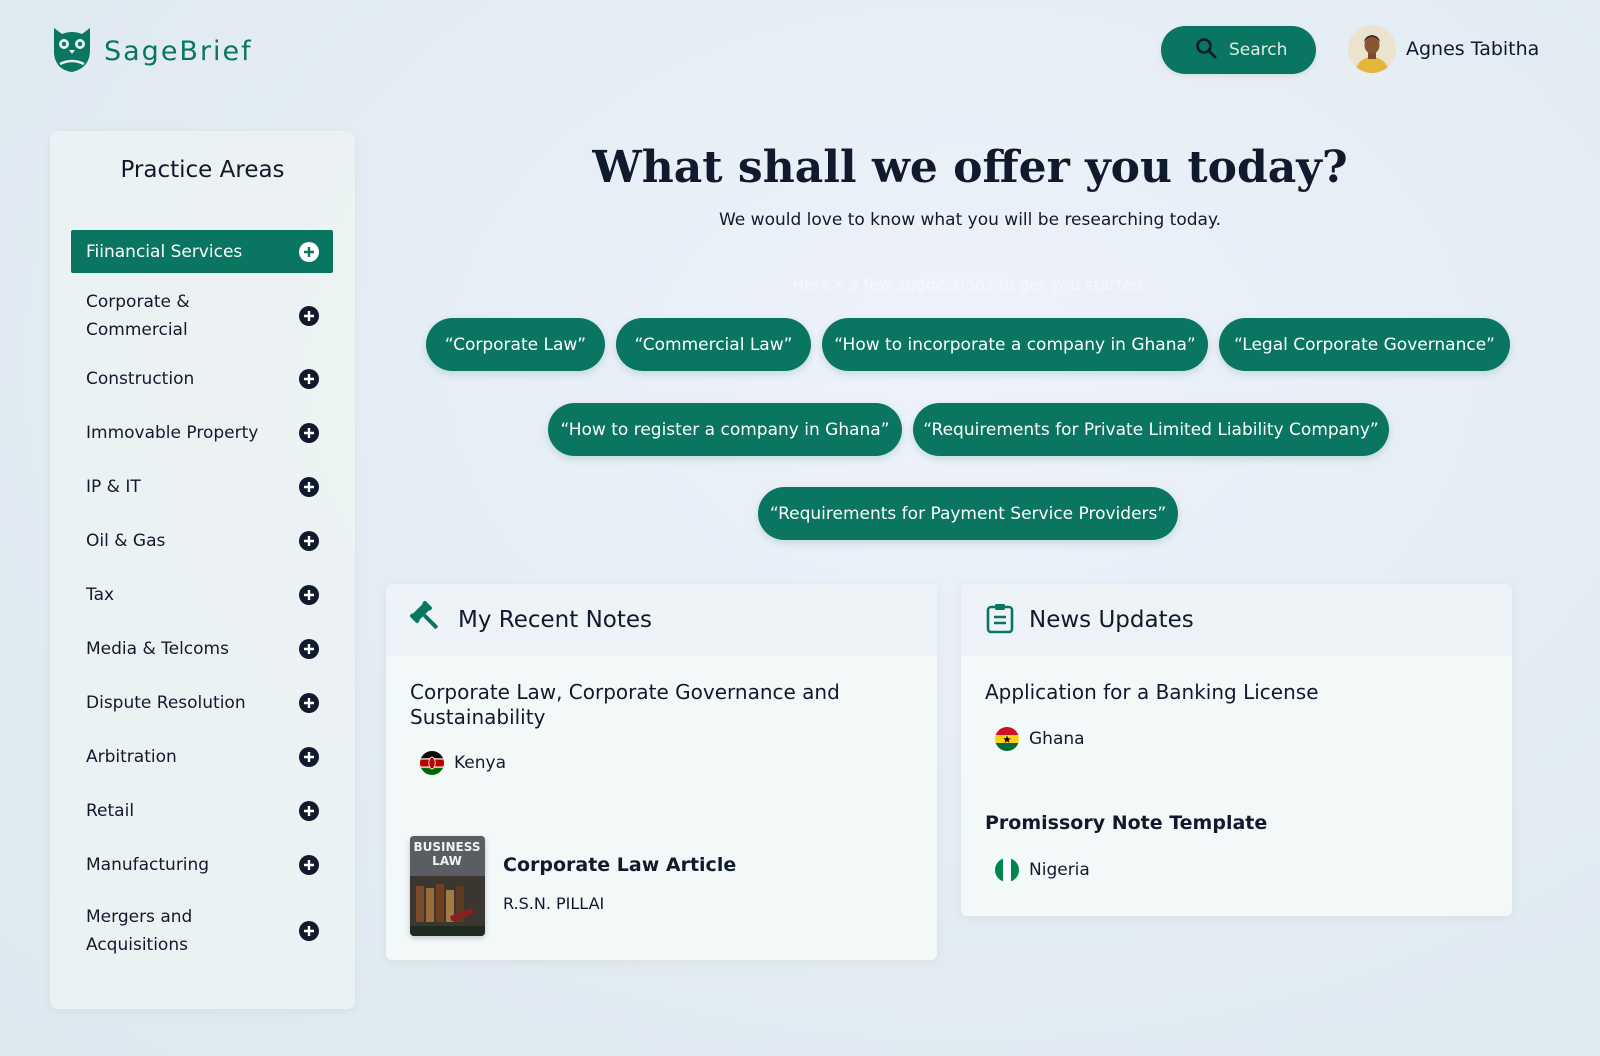  I want to click on gavel-icon, so click(426, 619).